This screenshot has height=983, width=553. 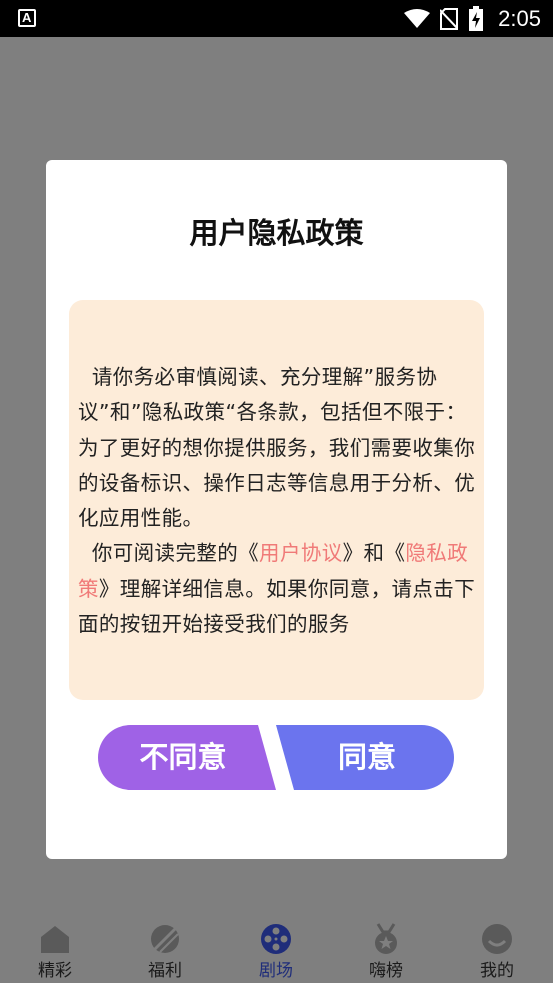 I want to click on planet-icon, so click(x=165, y=939).